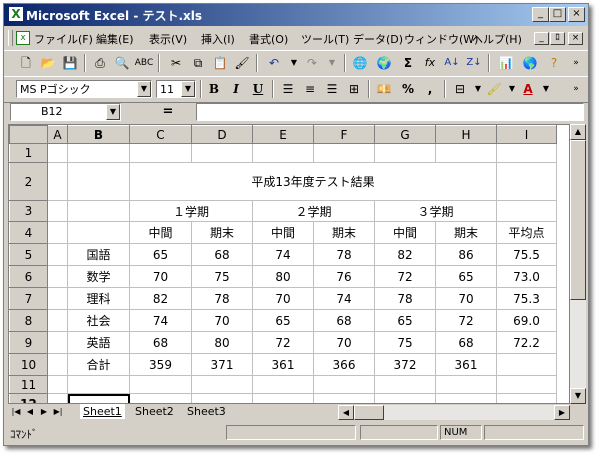 The width and height of the screenshot is (600, 456). I want to click on fill-color-icon: 🖌, so click(494, 89).